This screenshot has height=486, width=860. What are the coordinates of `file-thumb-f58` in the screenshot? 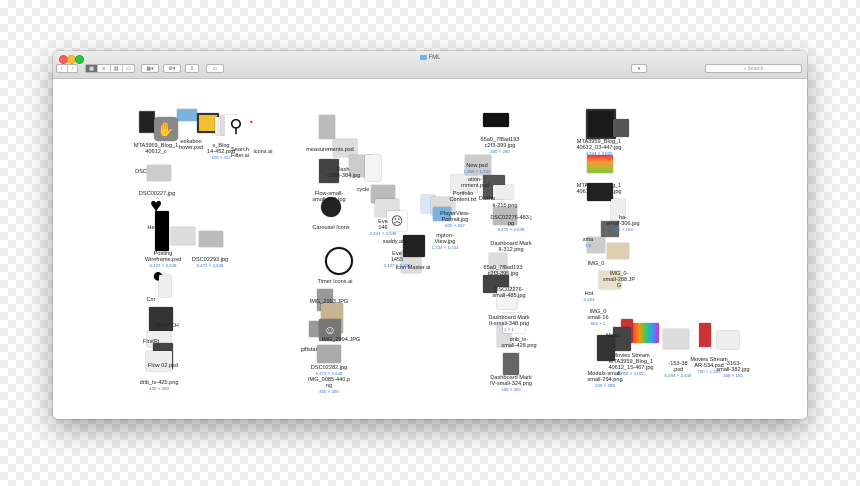 It's located at (728, 340).